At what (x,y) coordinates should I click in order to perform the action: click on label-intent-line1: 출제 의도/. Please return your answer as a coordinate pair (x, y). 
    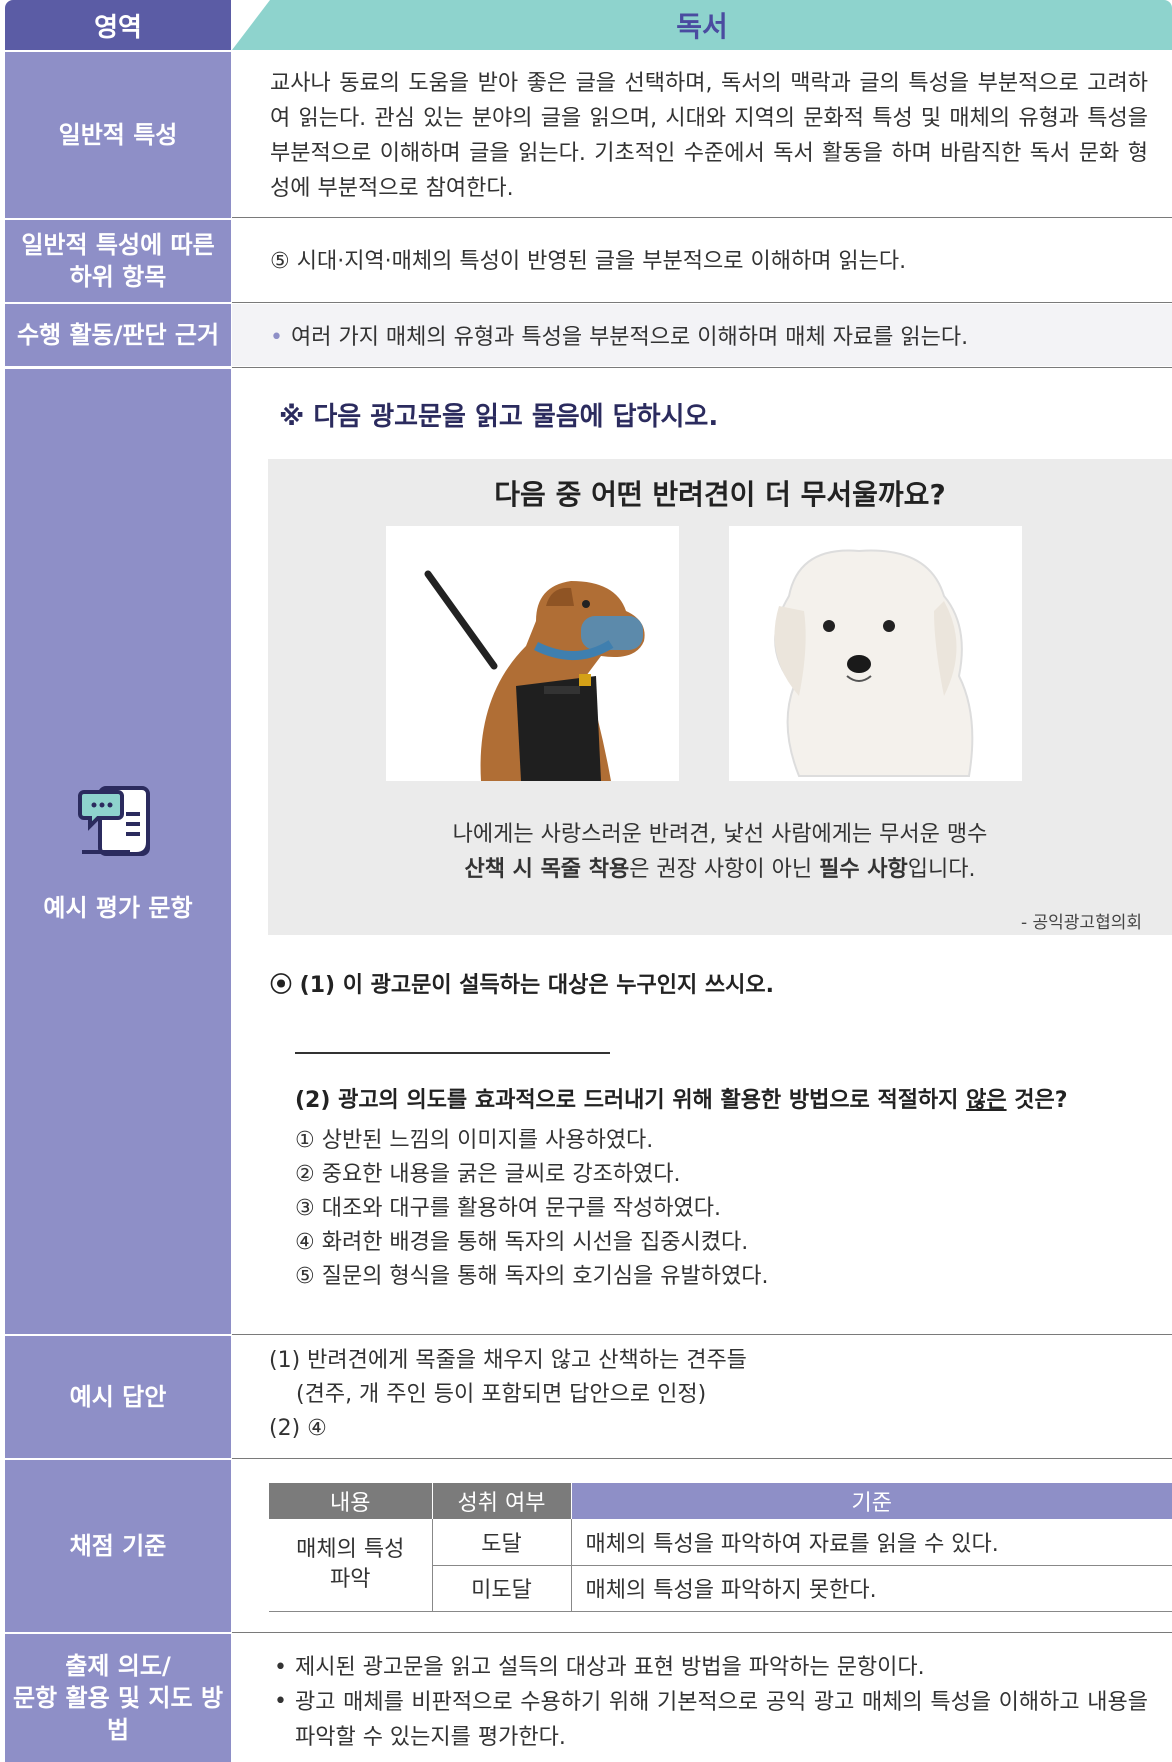
    Looking at the image, I should click on (118, 1666).